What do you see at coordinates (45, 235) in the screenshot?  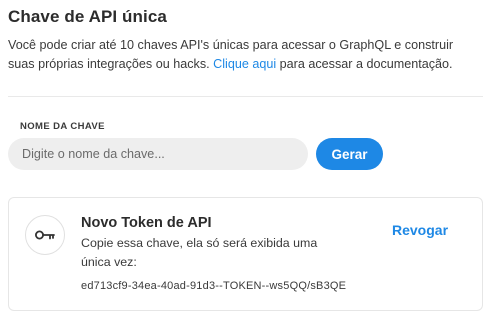 I see `key-icon` at bounding box center [45, 235].